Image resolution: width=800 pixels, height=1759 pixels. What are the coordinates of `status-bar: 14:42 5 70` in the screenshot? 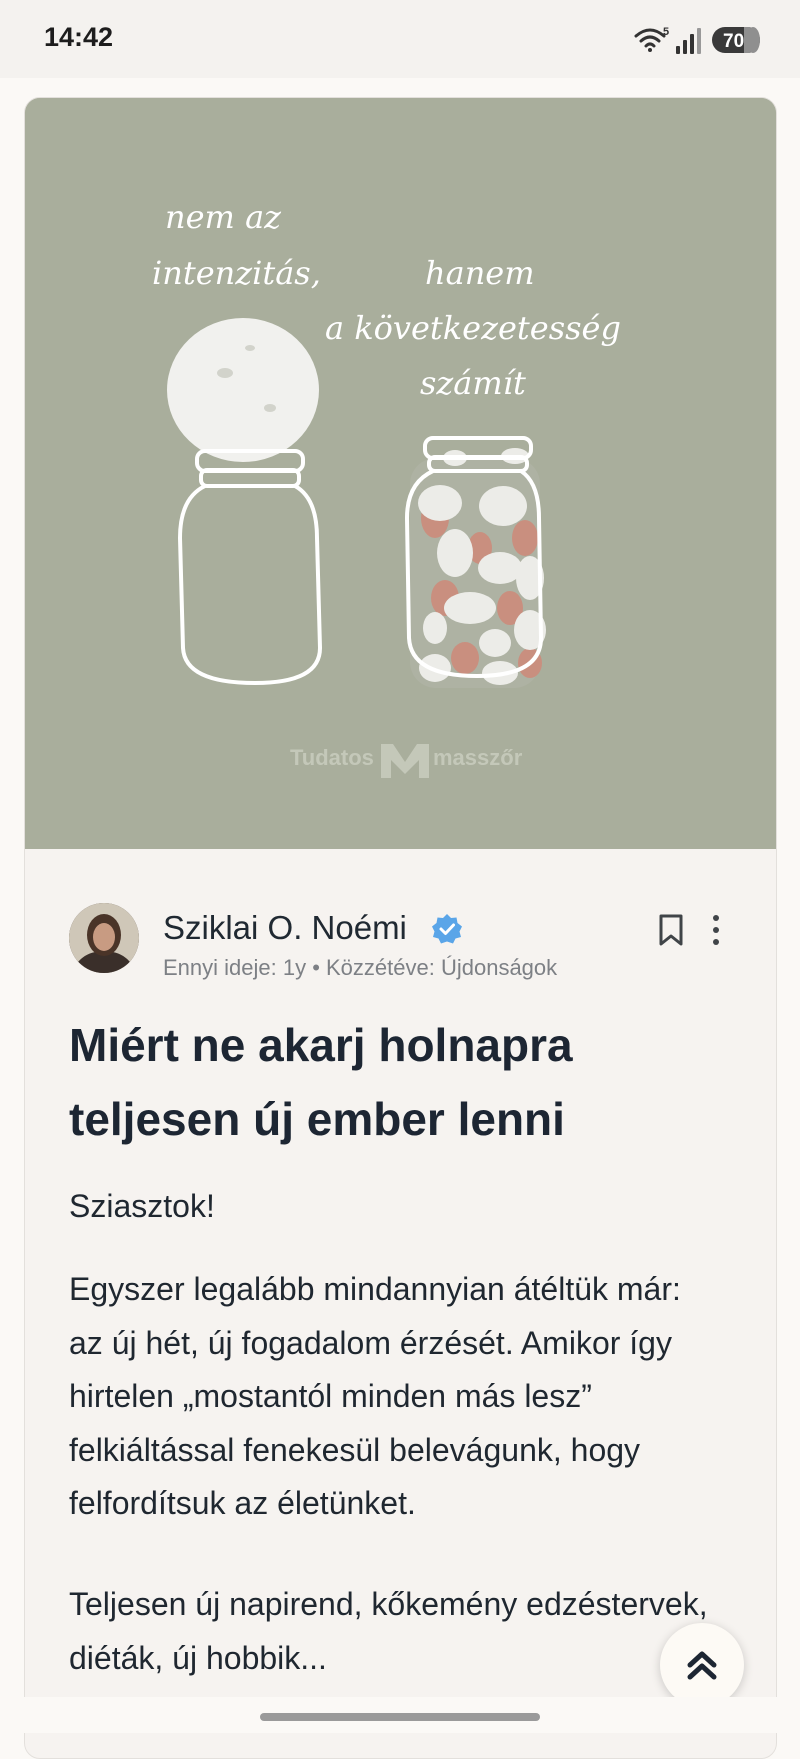 It's located at (400, 39).